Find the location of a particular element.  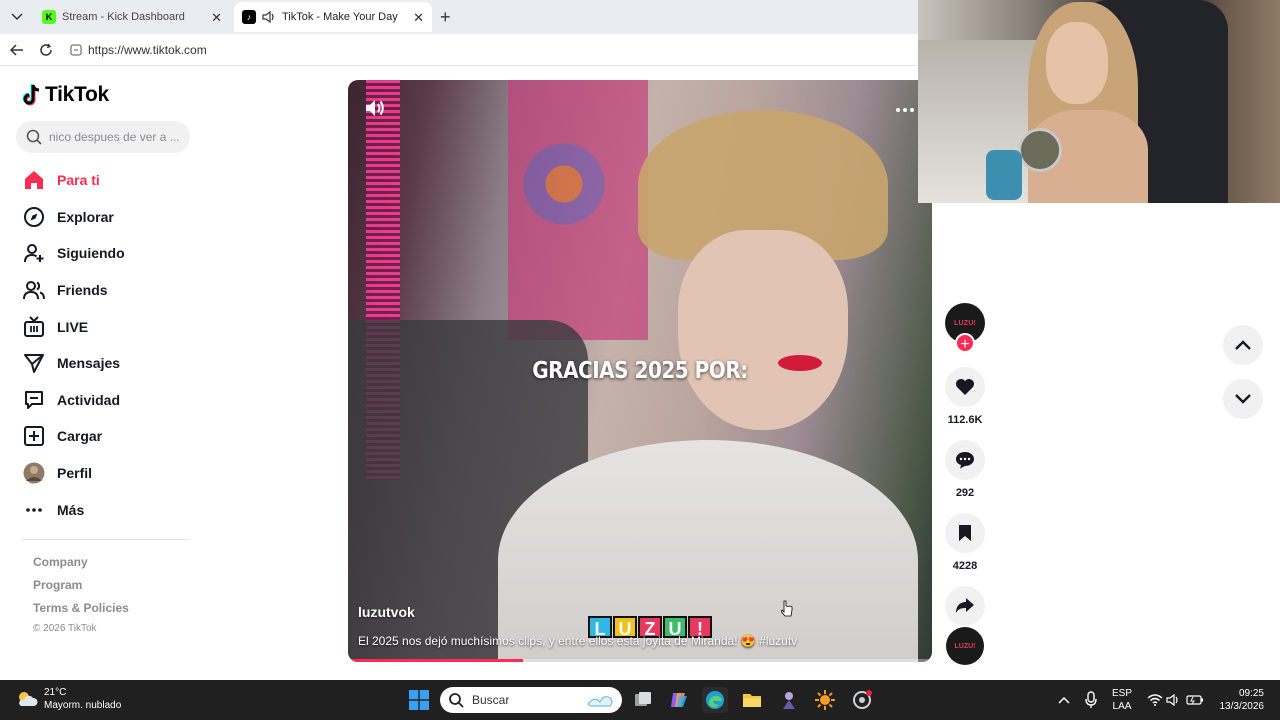

home-icon is located at coordinates (34, 180).